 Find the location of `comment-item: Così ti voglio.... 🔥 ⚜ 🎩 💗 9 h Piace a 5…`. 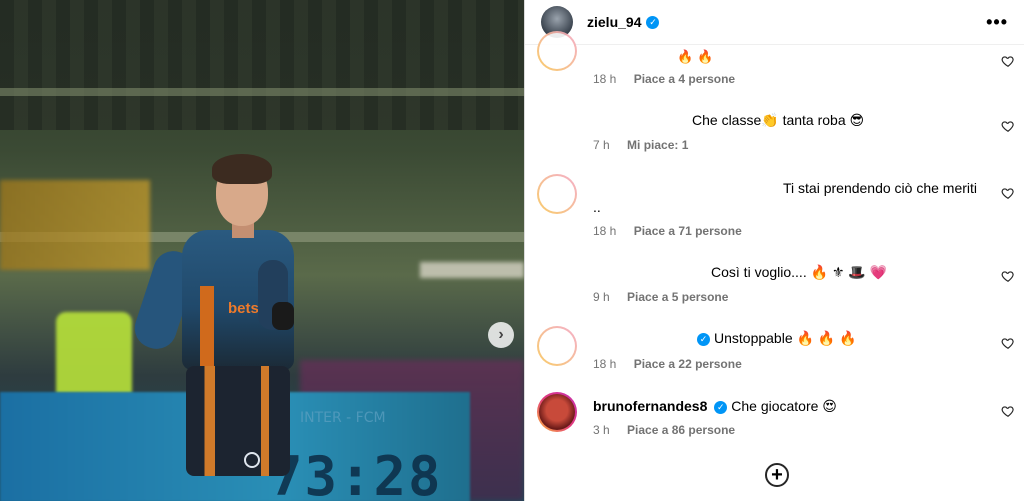

comment-item: Così ti voglio.... 🔥 ⚜ 🎩 💗 9 h Piace a 5… is located at coordinates (774, 282).